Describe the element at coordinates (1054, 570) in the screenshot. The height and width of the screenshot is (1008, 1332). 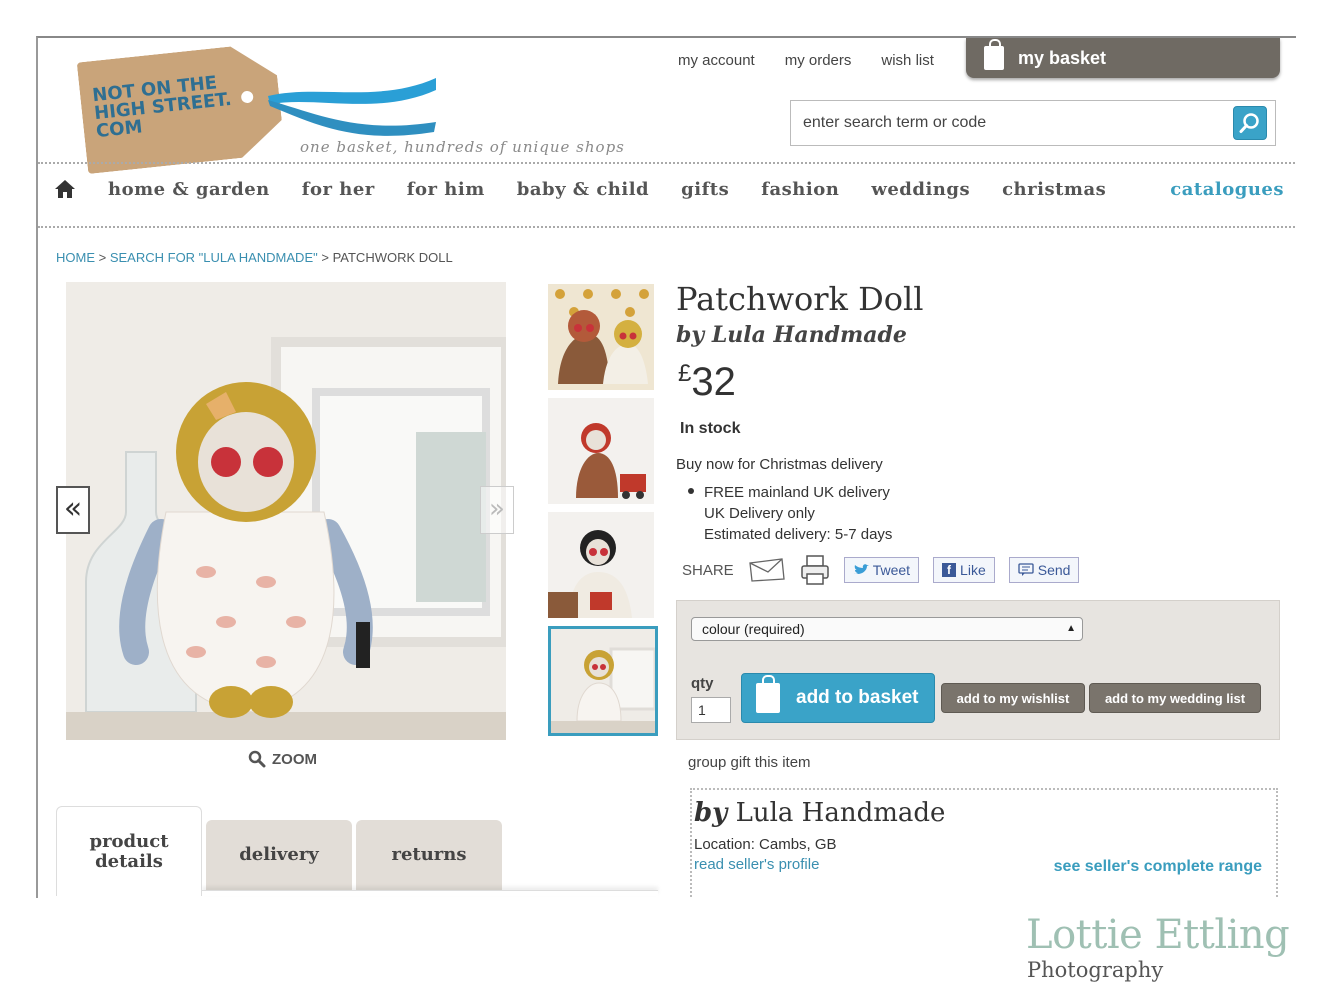
I see `send-label: Send` at that location.